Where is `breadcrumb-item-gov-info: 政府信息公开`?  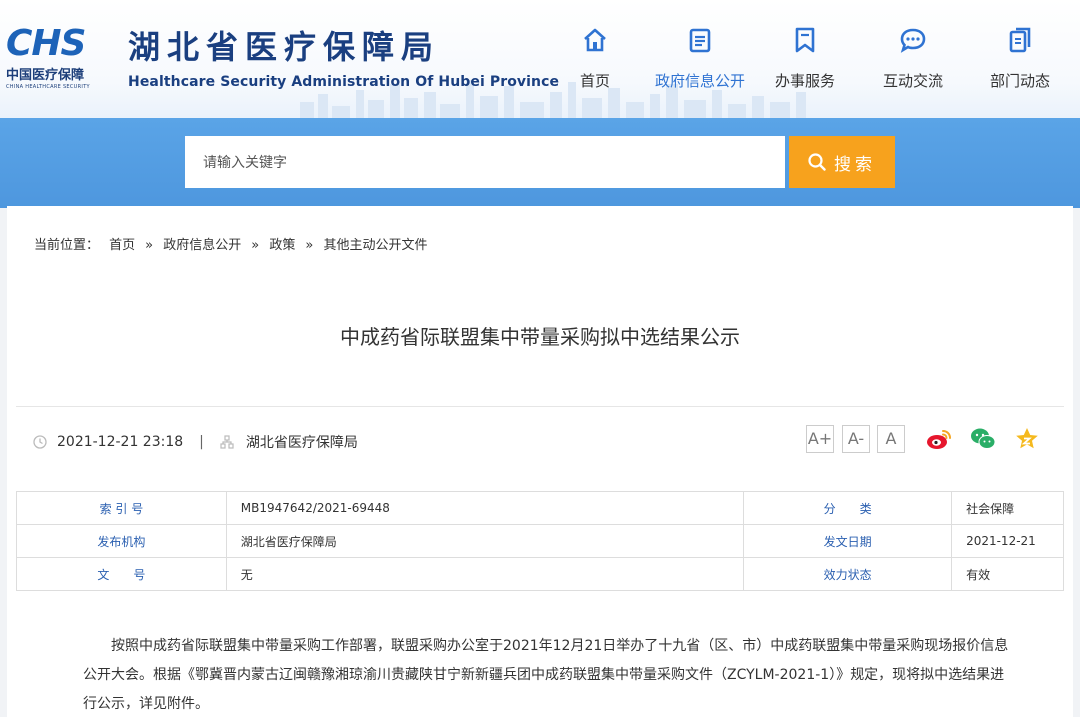 breadcrumb-item-gov-info: 政府信息公开 is located at coordinates (202, 245).